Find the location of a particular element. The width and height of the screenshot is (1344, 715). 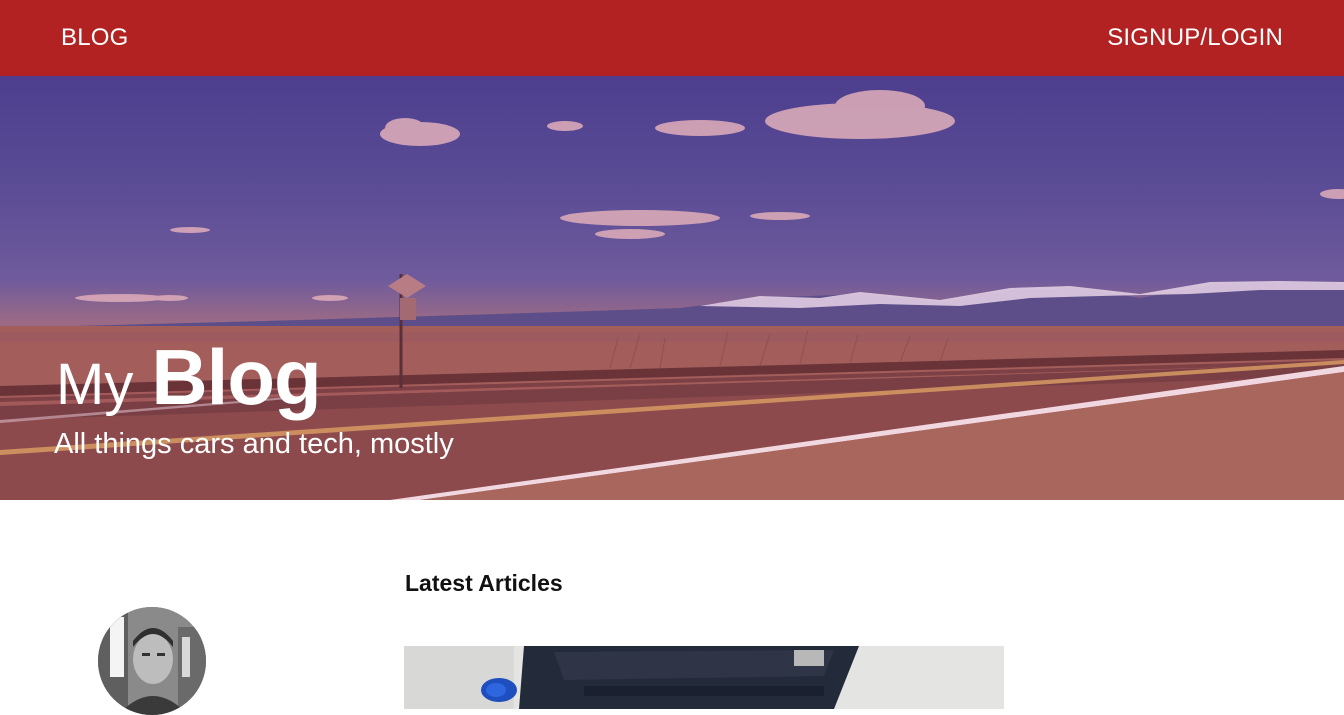

nav-link-blog: BLOG is located at coordinates (95, 38).